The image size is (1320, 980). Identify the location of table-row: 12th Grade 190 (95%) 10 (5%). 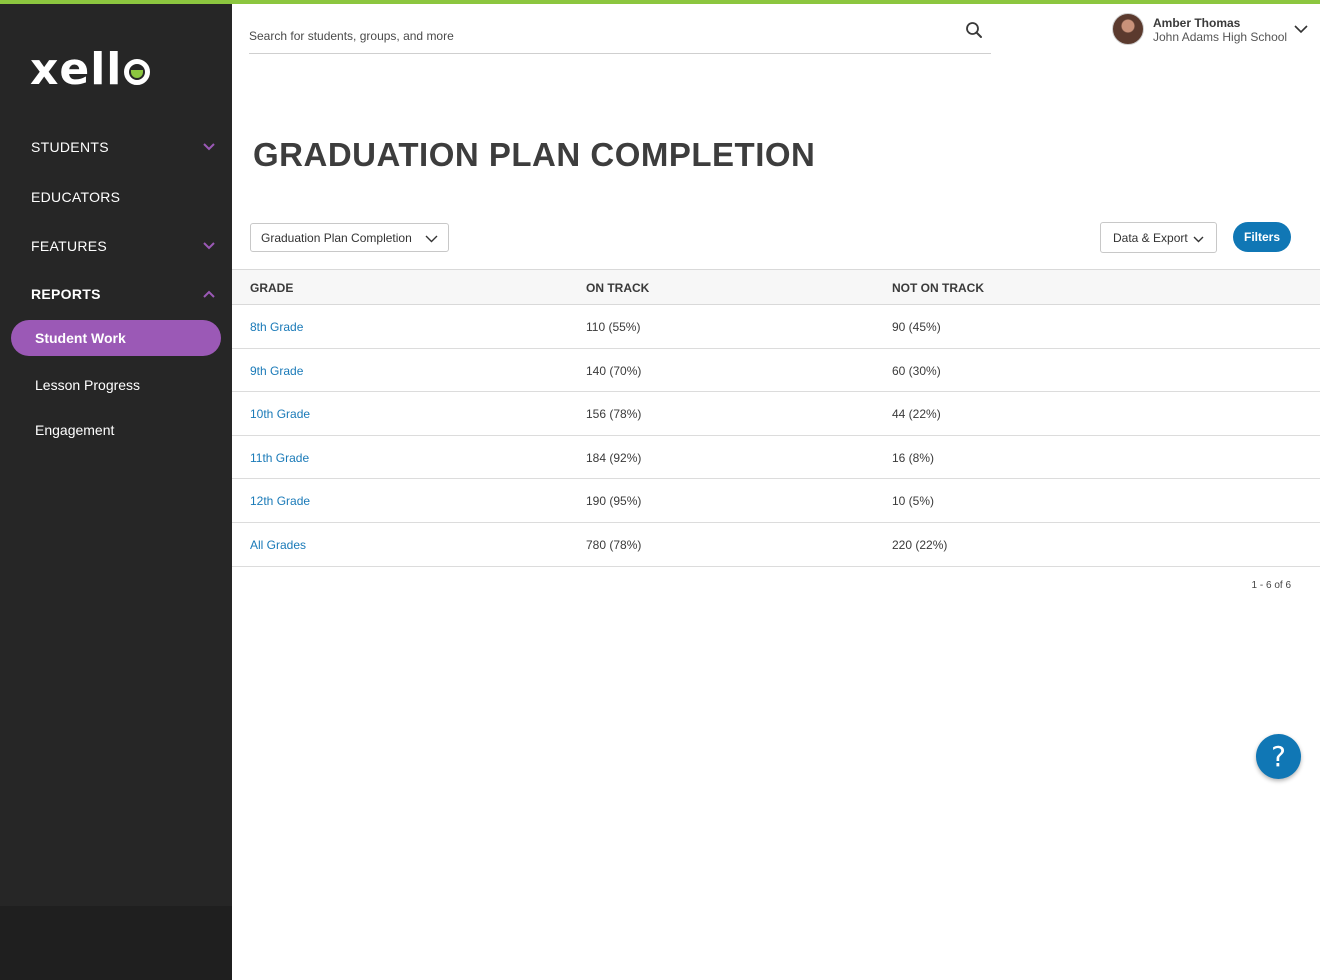
(776, 501).